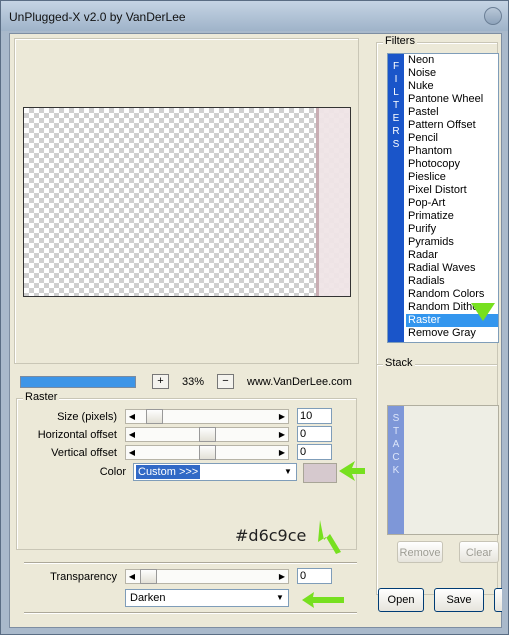 The width and height of the screenshot is (509, 635). Describe the element at coordinates (452, 112) in the screenshot. I see `filter-item: Pastel` at that location.